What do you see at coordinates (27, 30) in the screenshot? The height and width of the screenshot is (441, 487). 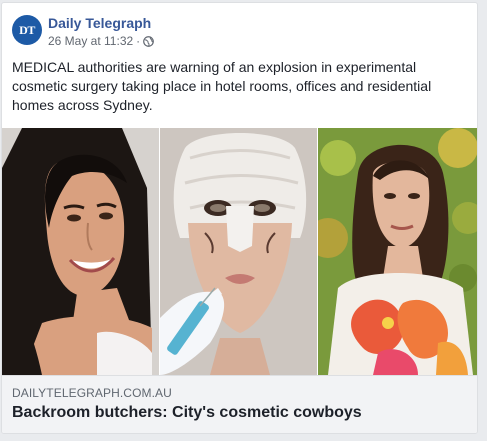 I see `page-avatar: DT` at bounding box center [27, 30].